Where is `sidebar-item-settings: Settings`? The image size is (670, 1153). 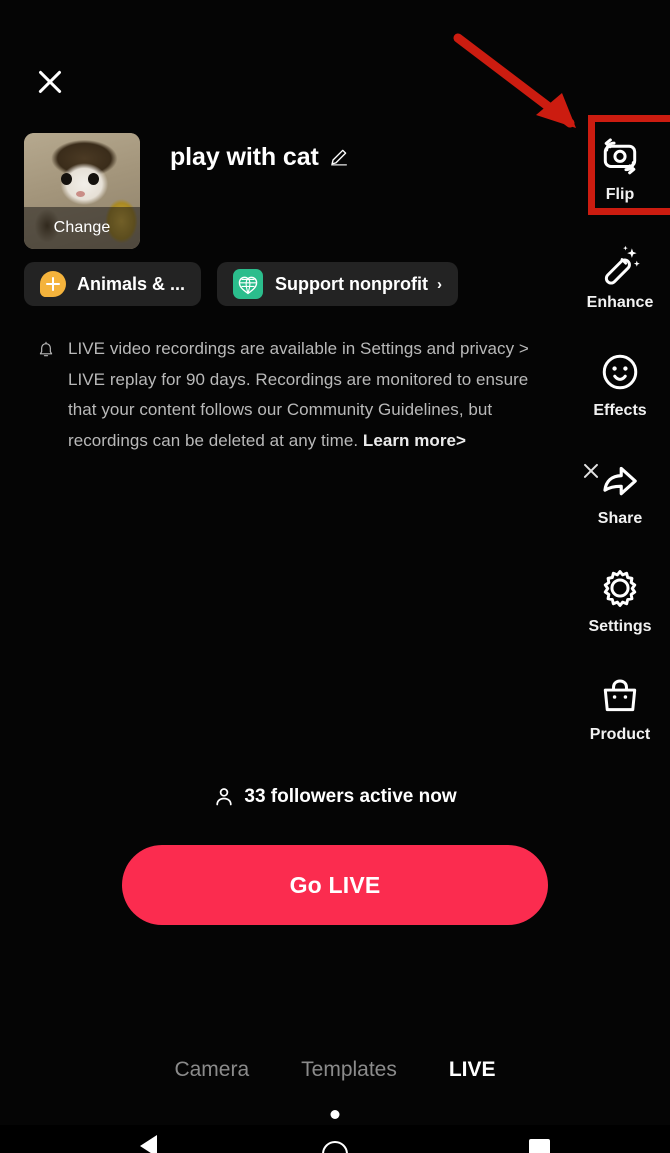
sidebar-item-settings: Settings is located at coordinates (620, 601).